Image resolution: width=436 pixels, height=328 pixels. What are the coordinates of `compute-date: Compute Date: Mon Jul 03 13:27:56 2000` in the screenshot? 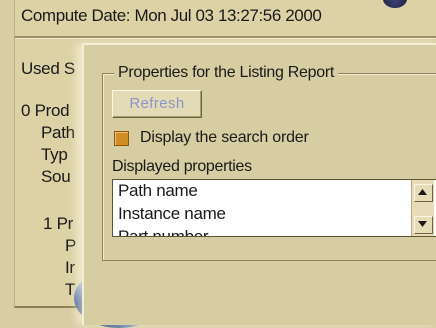 It's located at (171, 15).